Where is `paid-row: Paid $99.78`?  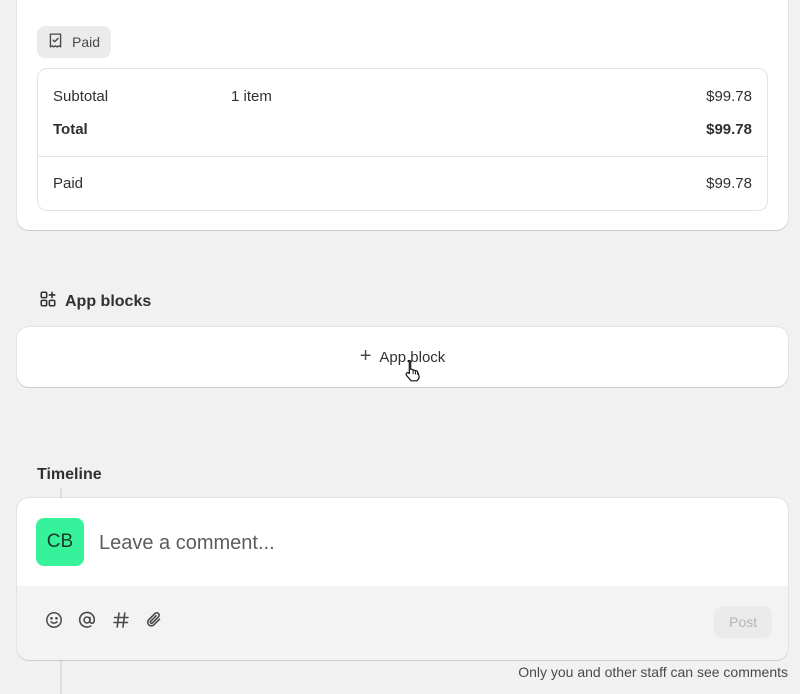 paid-row: Paid $99.78 is located at coordinates (402, 183).